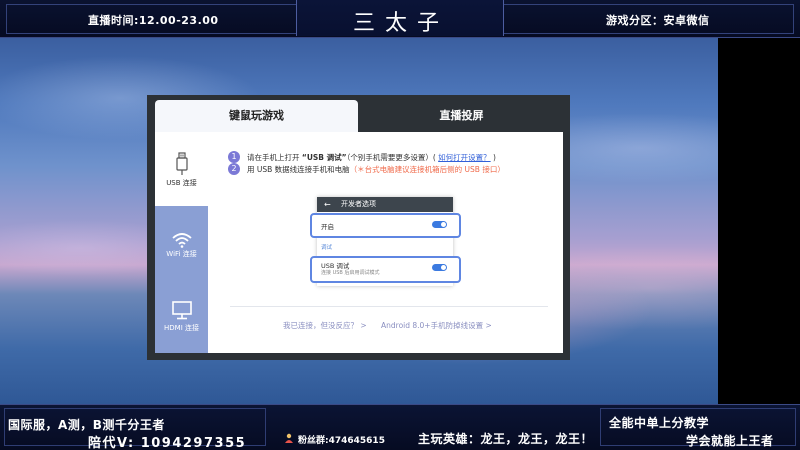  I want to click on game-zone-text: 游戏分区：安卓微信, so click(658, 20).